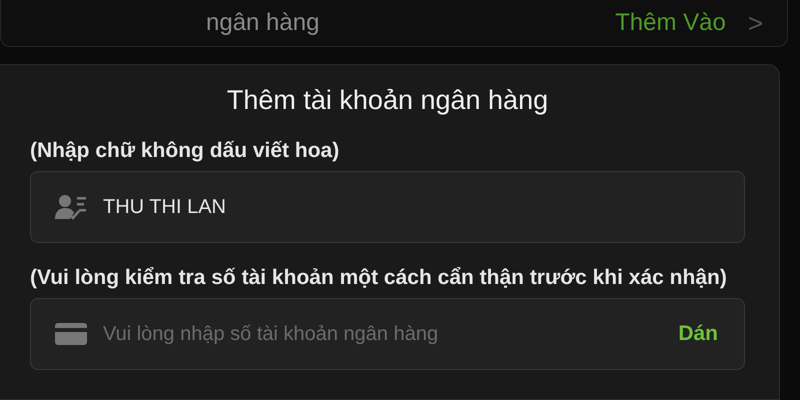 The height and width of the screenshot is (400, 800). What do you see at coordinates (388, 100) in the screenshot?
I see `dialog-title: Thêm tài khoản ngân hàng` at bounding box center [388, 100].